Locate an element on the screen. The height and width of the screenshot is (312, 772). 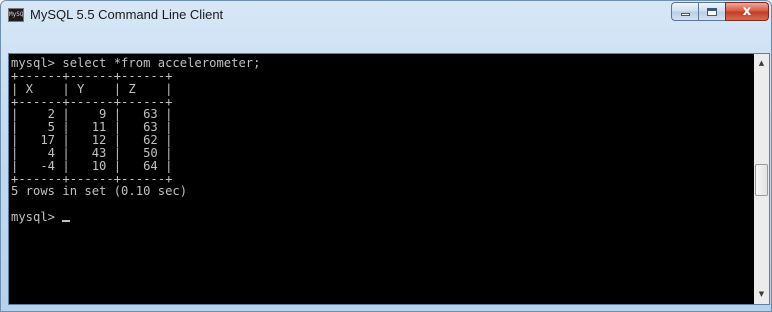
close-icon: x is located at coordinates (747, 11).